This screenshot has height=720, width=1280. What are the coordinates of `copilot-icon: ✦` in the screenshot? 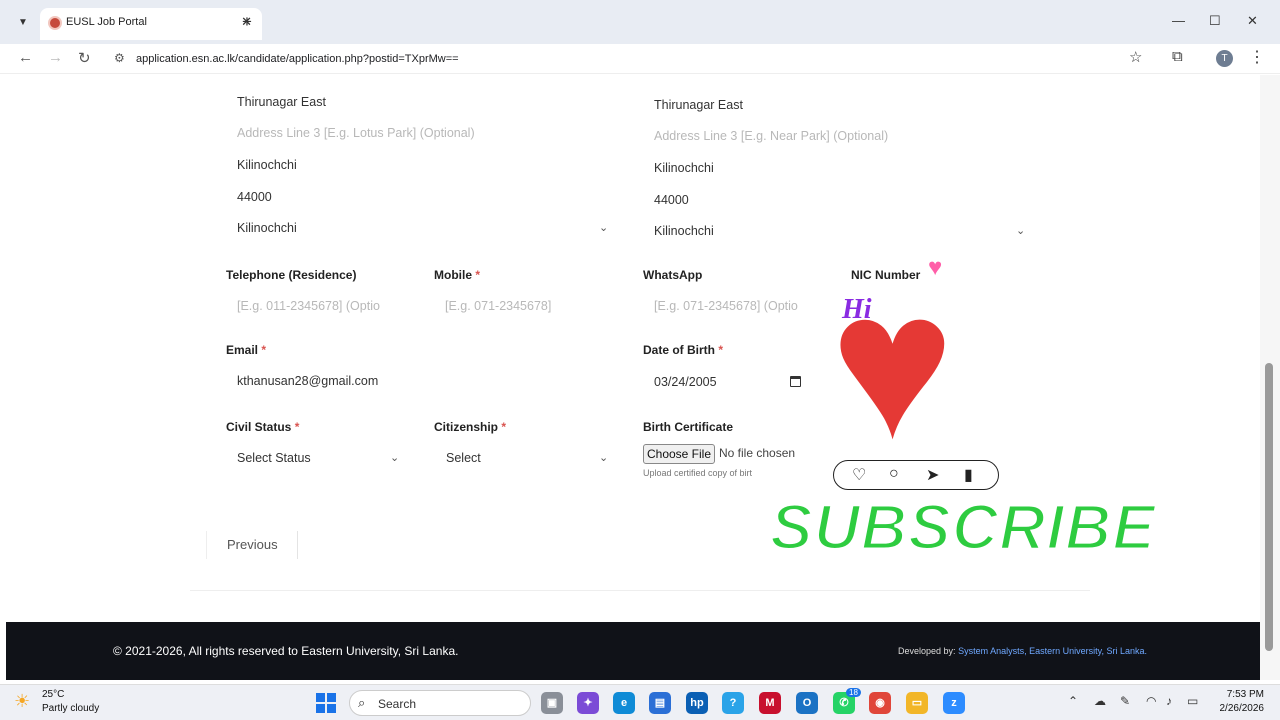 It's located at (588, 703).